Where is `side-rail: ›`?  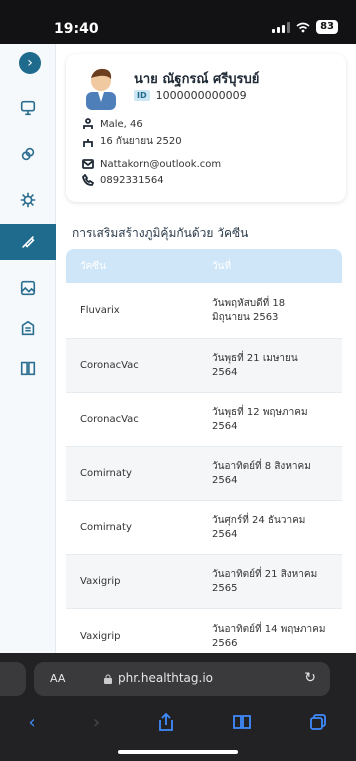 side-rail: › is located at coordinates (28, 348).